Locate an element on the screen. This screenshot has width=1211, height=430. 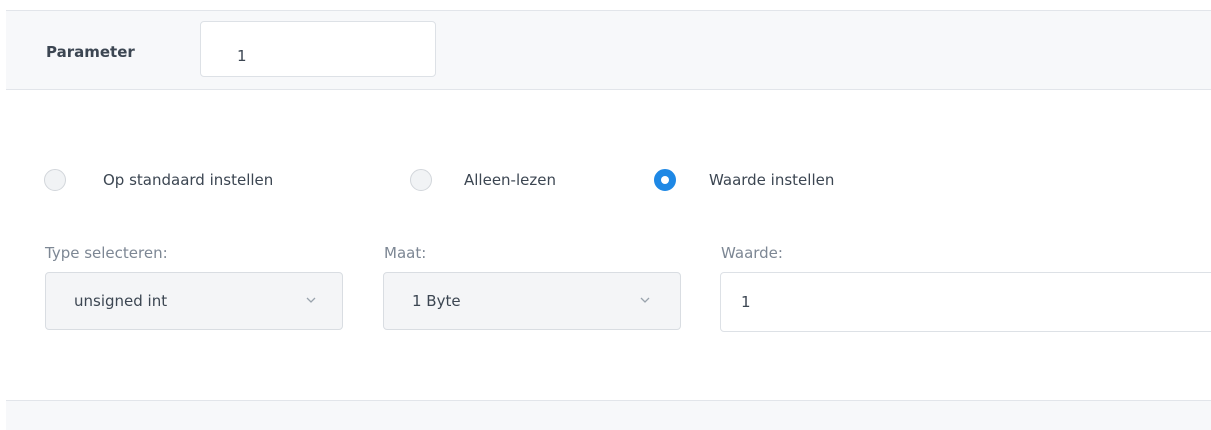
parameter-input is located at coordinates (318, 49).